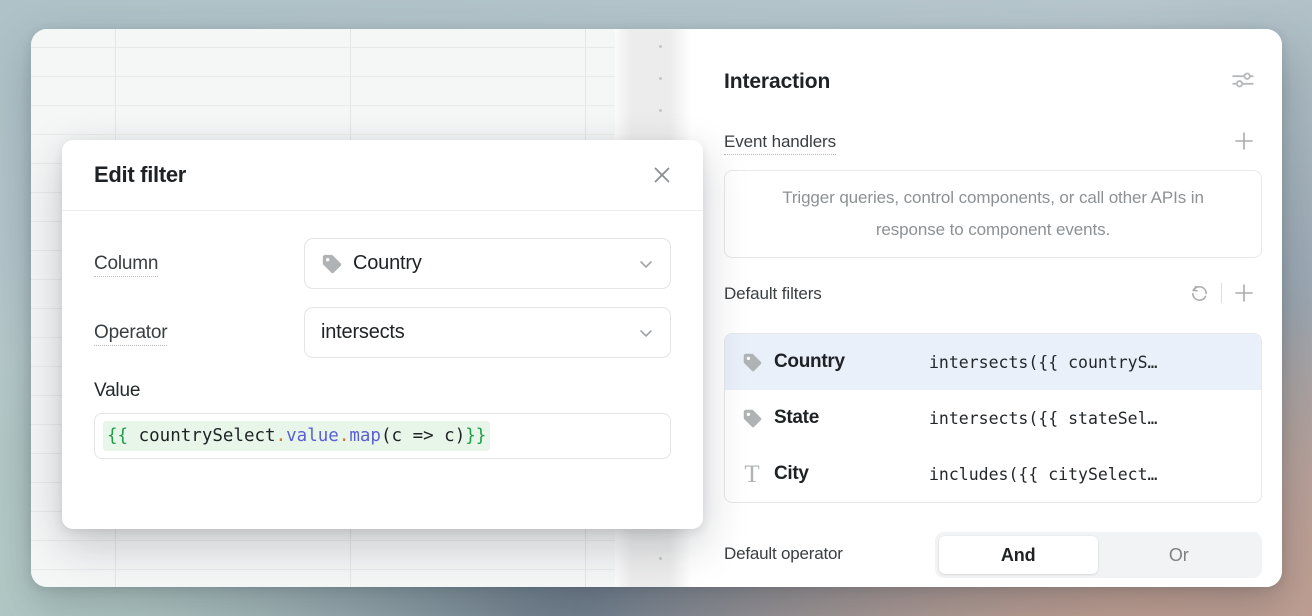 The height and width of the screenshot is (616, 1312). What do you see at coordinates (752, 474) in the screenshot?
I see `text-icon: T` at bounding box center [752, 474].